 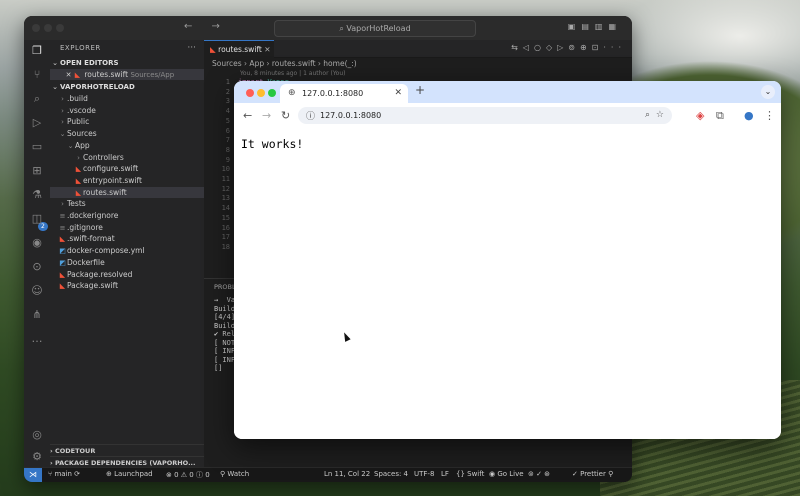 What do you see at coordinates (127, 157) in the screenshot?
I see `file-tree-item: › Controllers` at bounding box center [127, 157].